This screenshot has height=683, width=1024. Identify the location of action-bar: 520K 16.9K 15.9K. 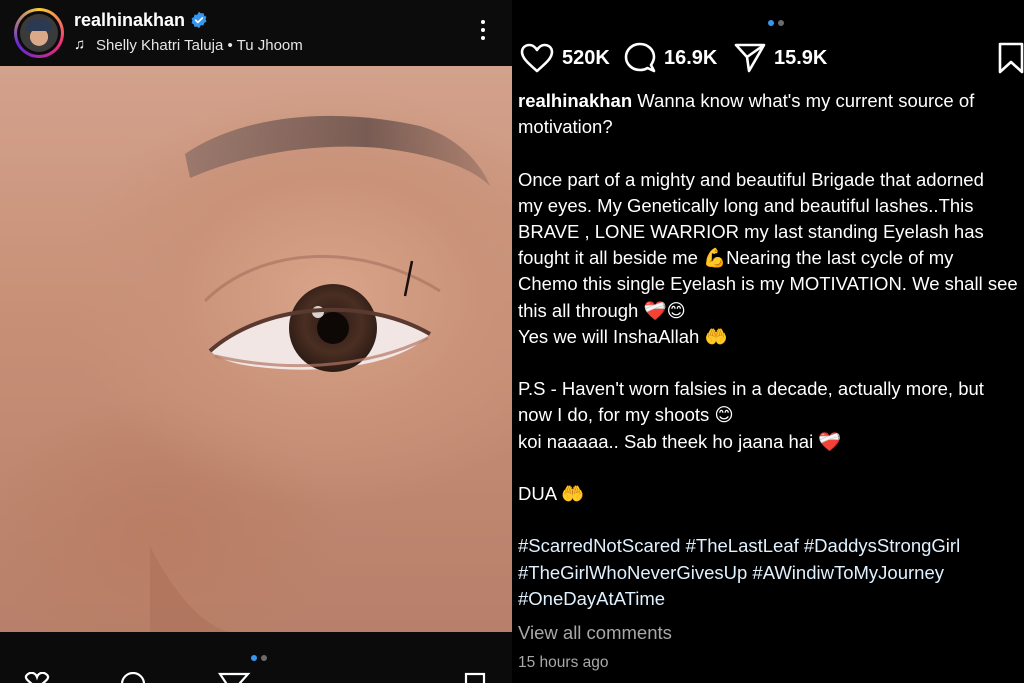
(768, 60).